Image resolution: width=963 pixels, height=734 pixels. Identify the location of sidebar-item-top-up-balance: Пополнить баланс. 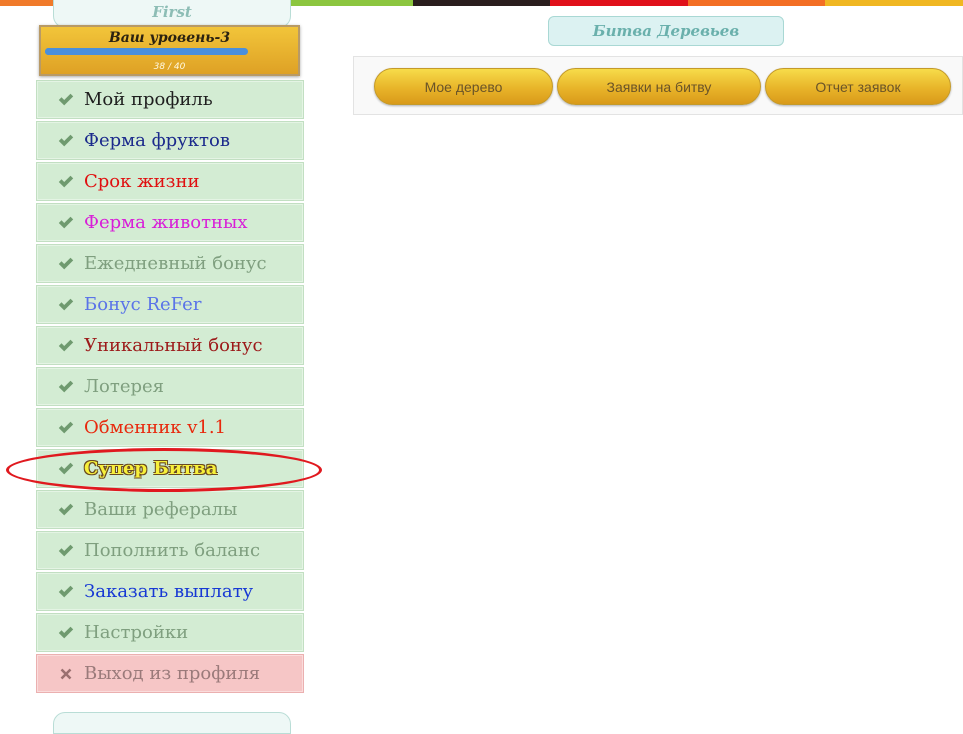
(170, 550).